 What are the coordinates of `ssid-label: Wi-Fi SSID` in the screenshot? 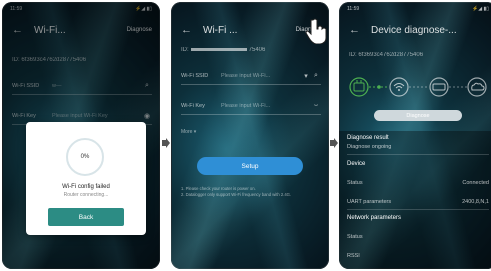 It's located at (195, 76).